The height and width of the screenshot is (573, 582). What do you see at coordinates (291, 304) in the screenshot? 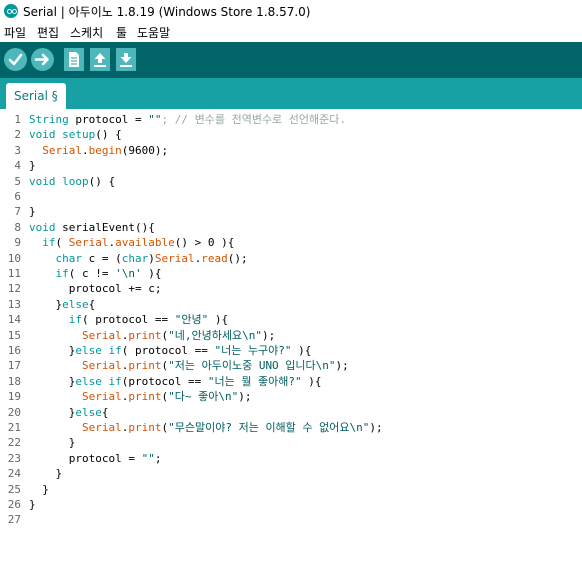
I see `code-line: 13 }else{` at bounding box center [291, 304].